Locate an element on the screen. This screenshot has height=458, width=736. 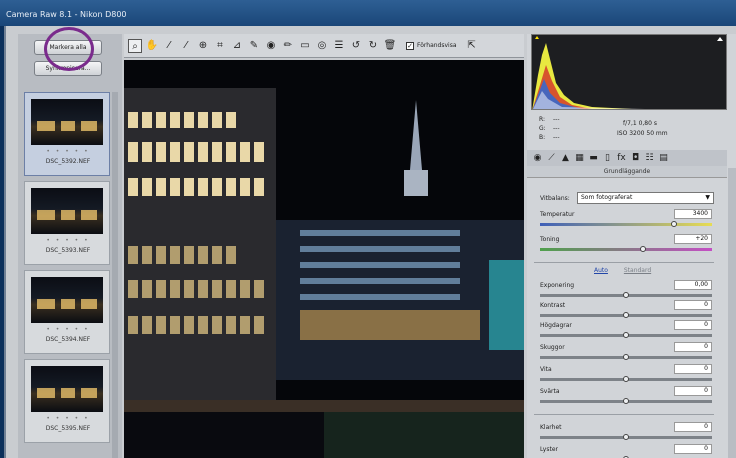
zoom-tool-icon: ⌕ is located at coordinates (135, 45).